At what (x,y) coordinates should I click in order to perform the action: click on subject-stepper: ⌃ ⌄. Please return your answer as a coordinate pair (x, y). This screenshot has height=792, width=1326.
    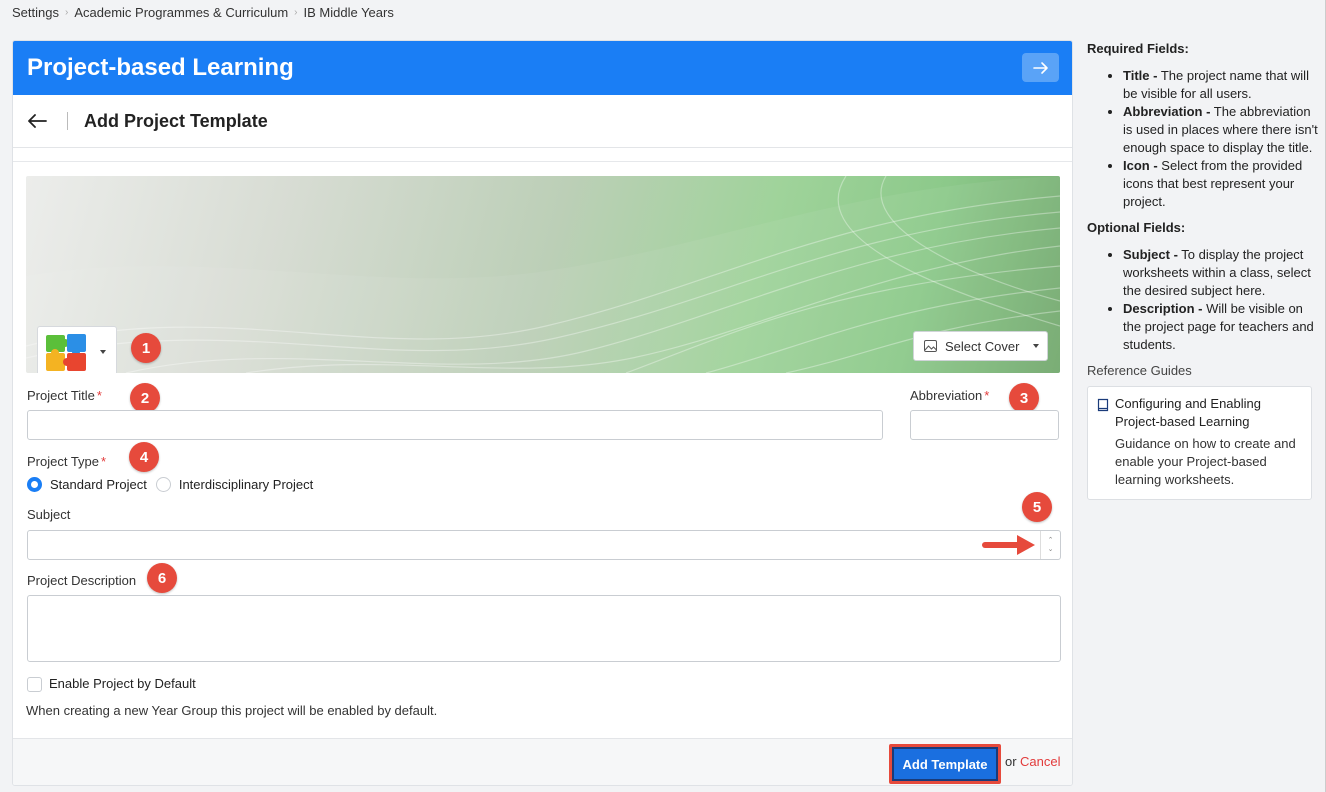
    Looking at the image, I should click on (1050, 545).